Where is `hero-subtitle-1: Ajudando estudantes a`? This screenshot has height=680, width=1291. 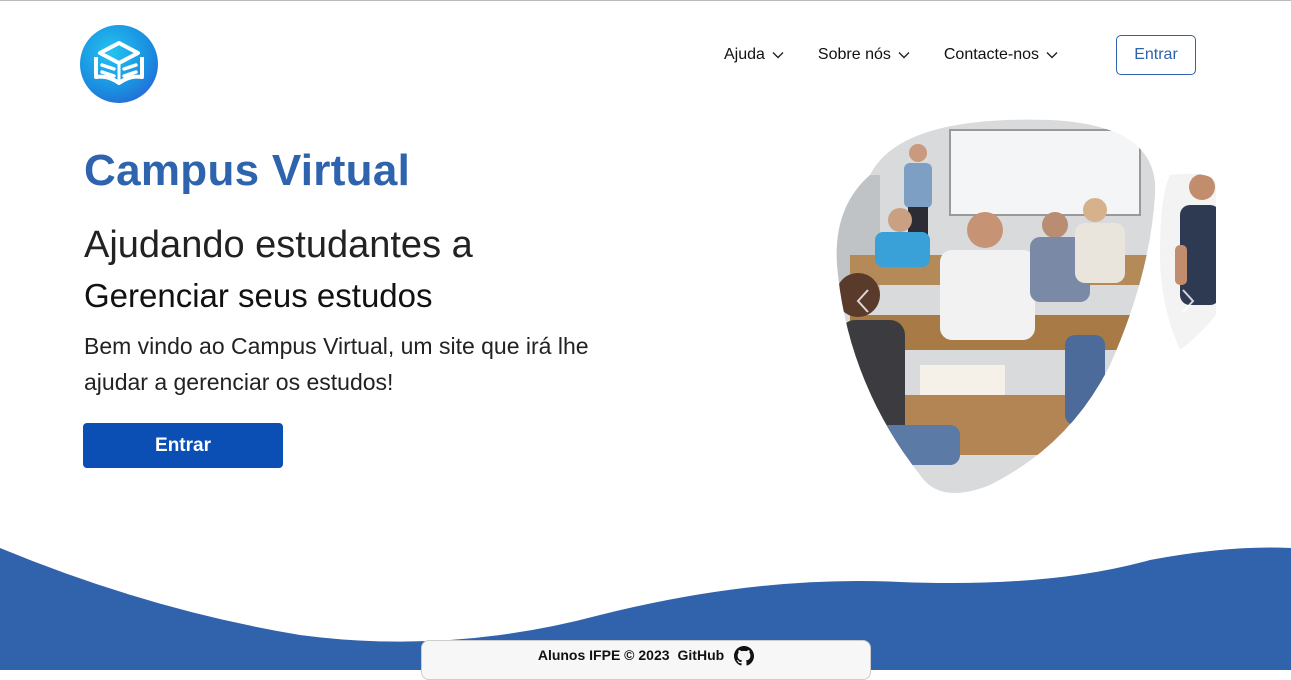 hero-subtitle-1: Ajudando estudantes a is located at coordinates (278, 245).